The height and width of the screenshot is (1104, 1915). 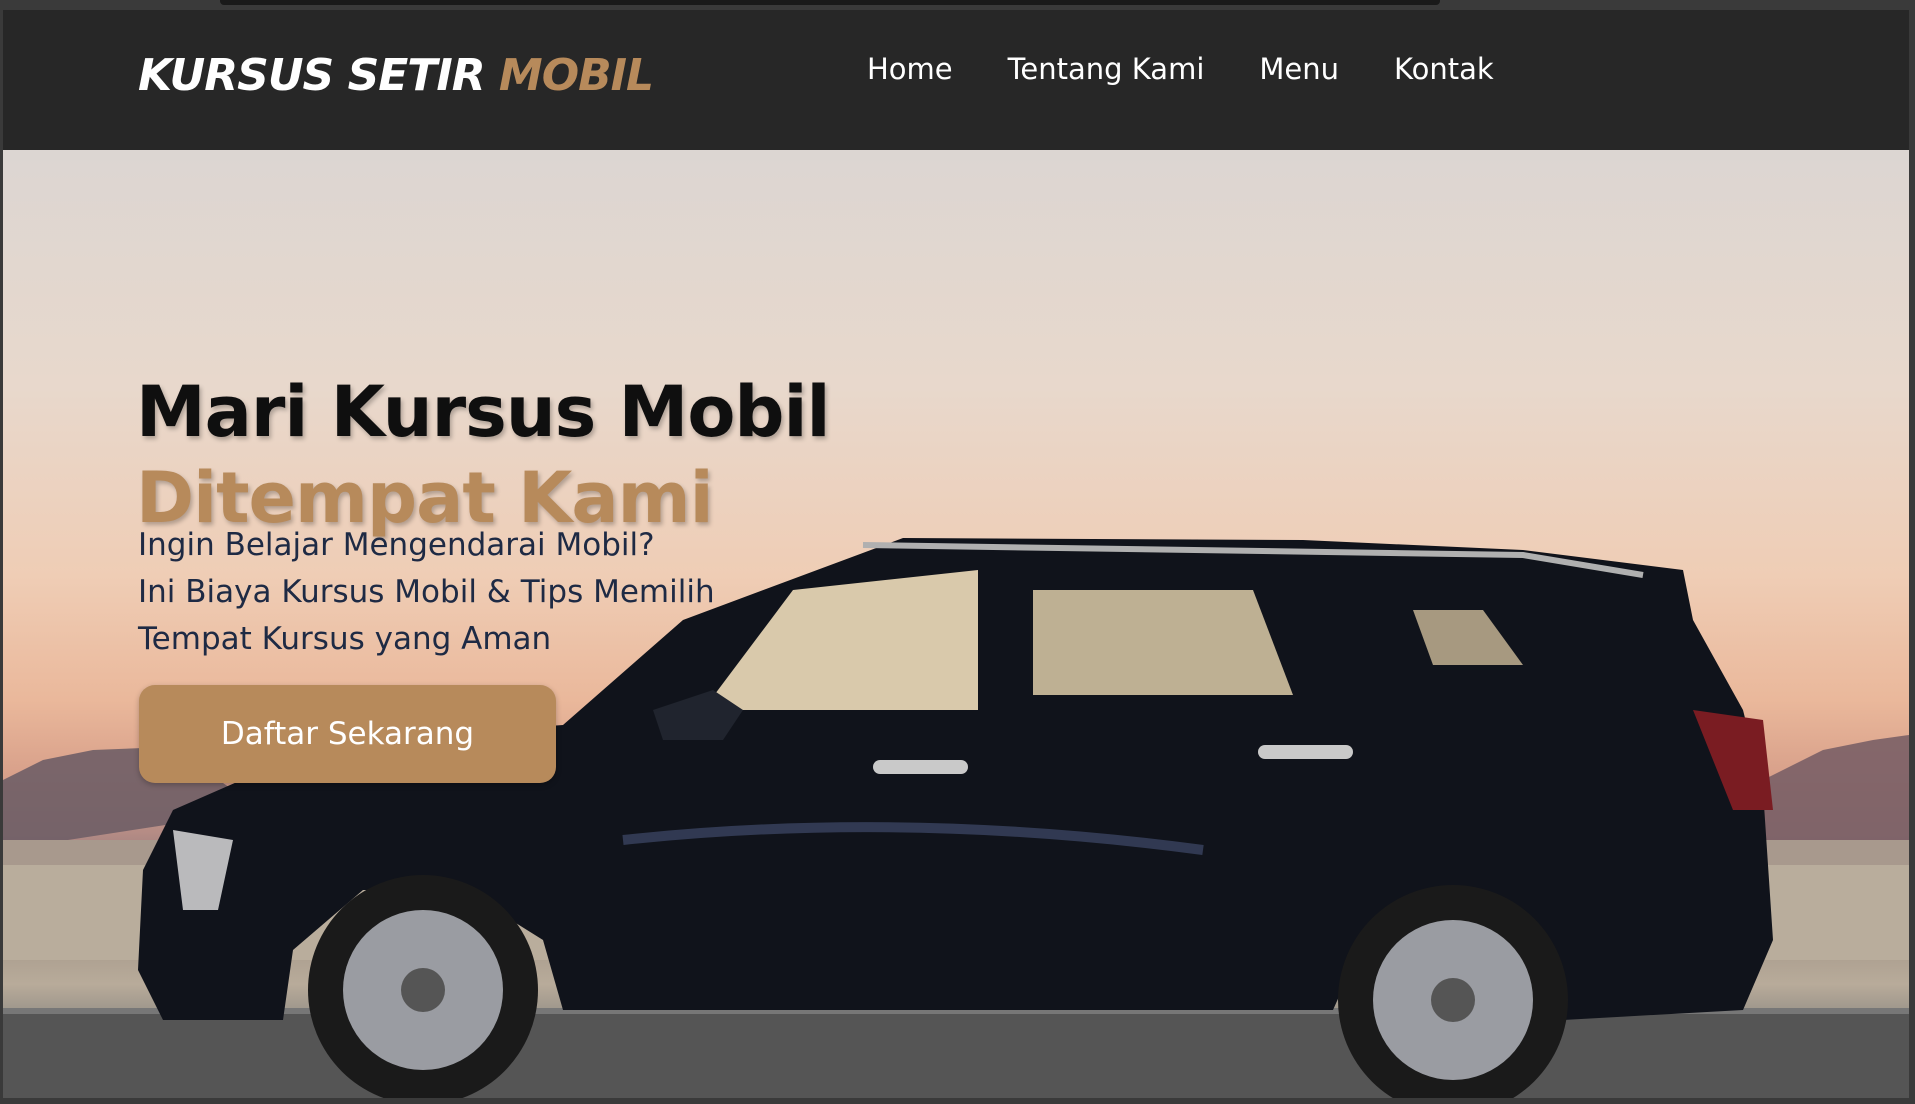 What do you see at coordinates (1106, 69) in the screenshot?
I see `nav-link-tentang-kami: Tentang Kami` at bounding box center [1106, 69].